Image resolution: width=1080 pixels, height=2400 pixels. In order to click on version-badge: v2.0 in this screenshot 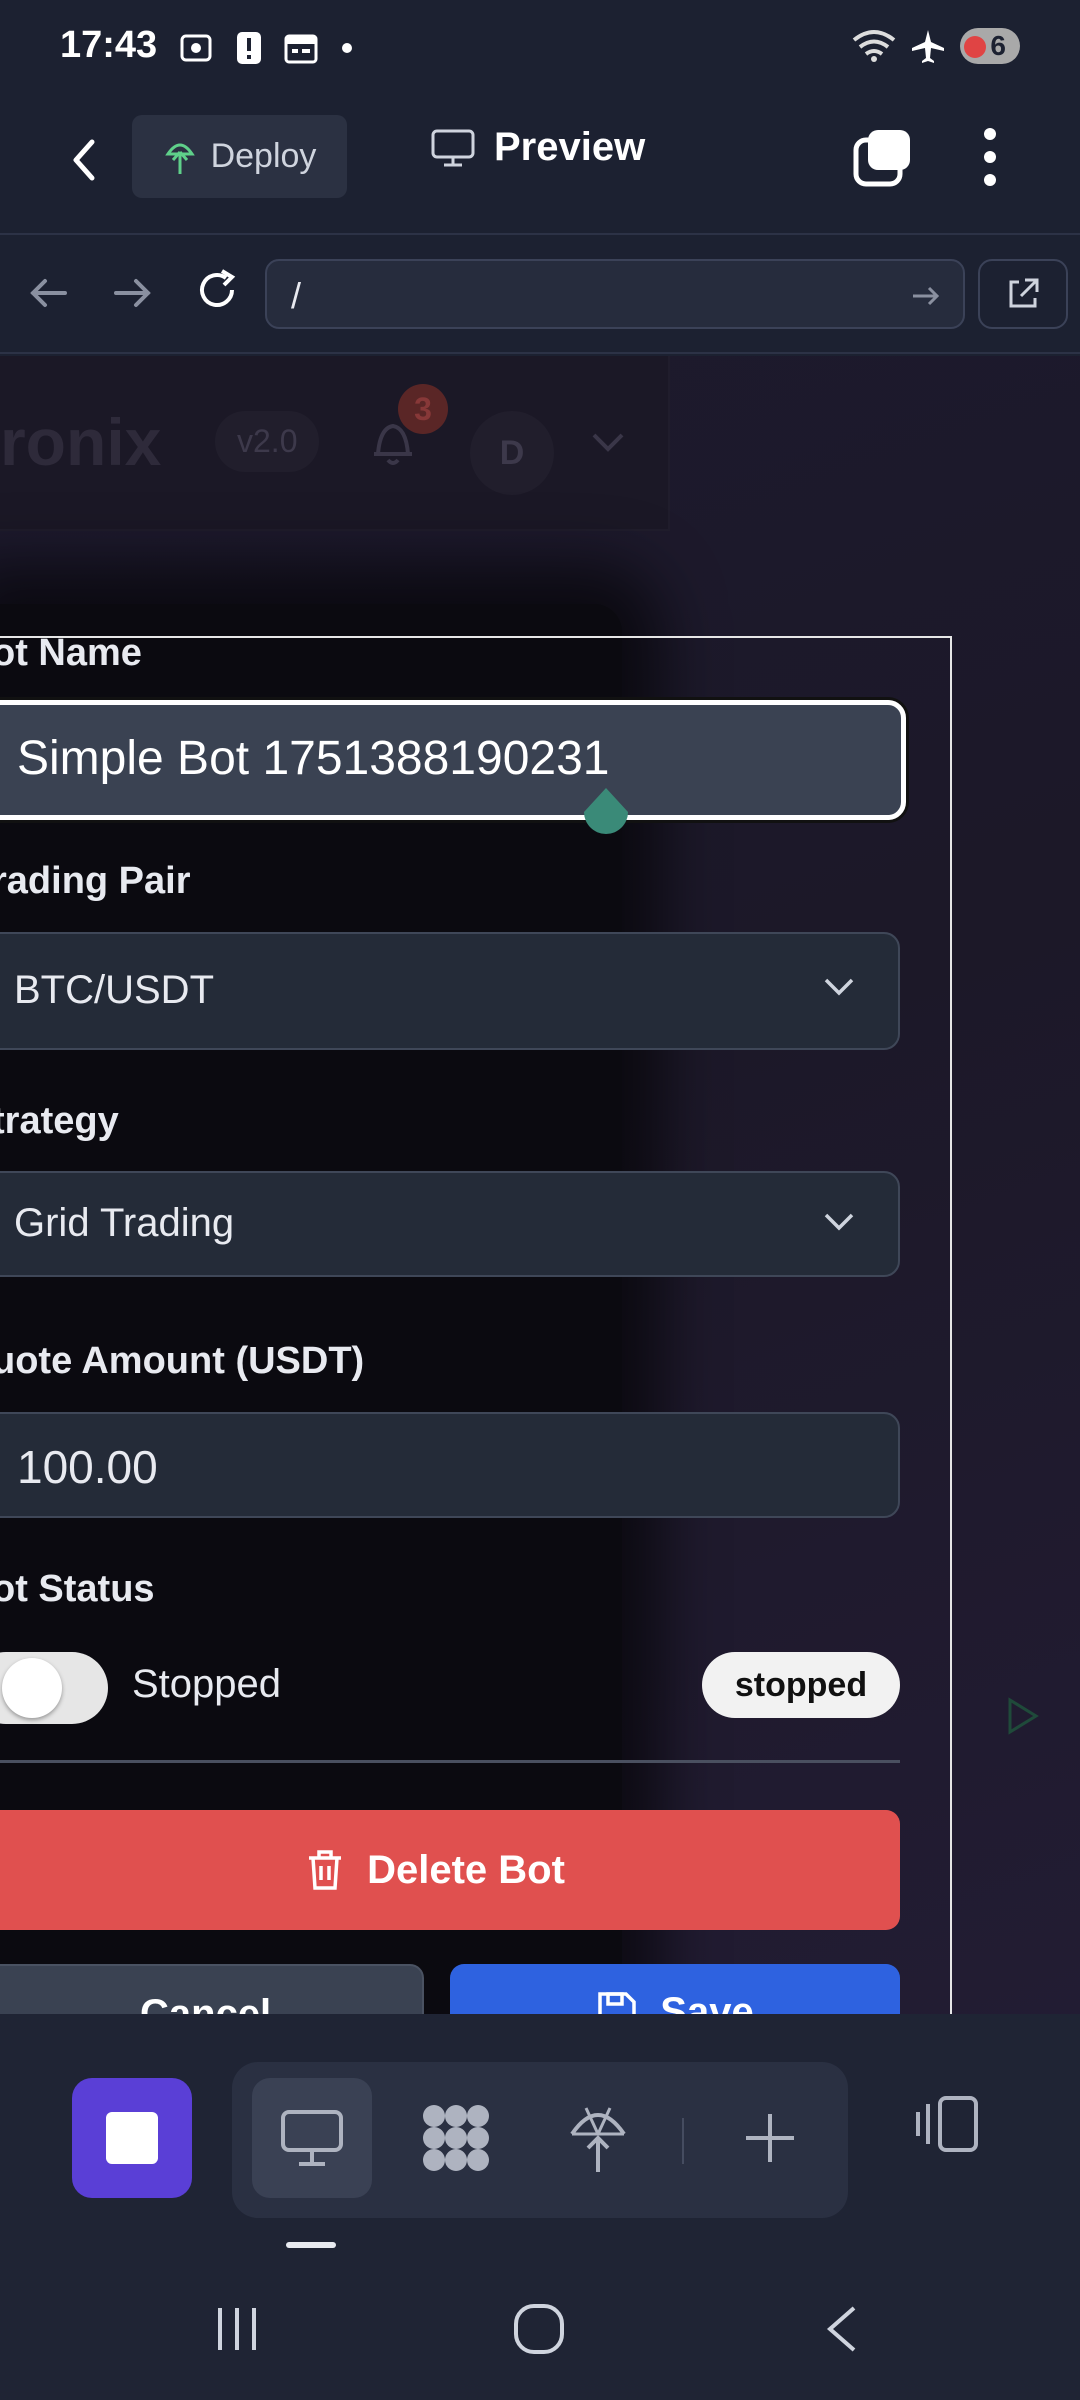, I will do `click(267, 441)`.